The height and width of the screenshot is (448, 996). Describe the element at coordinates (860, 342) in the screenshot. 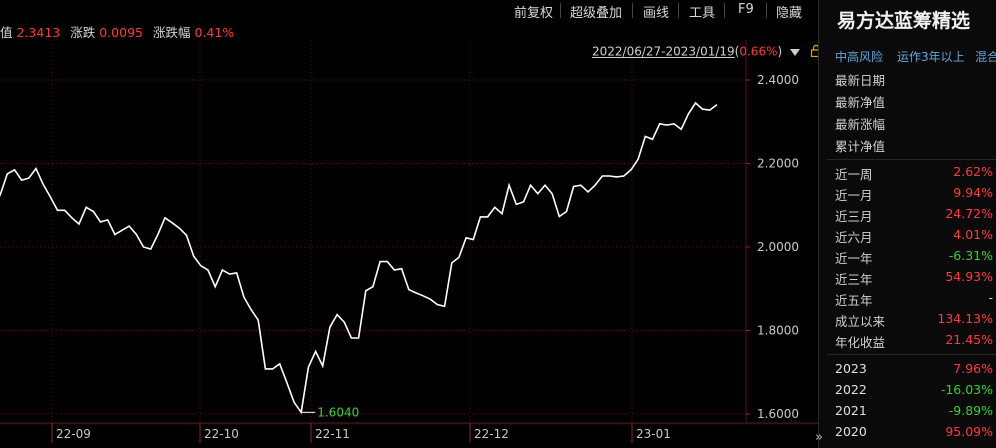

I see `perf-label: 年化收益` at that location.